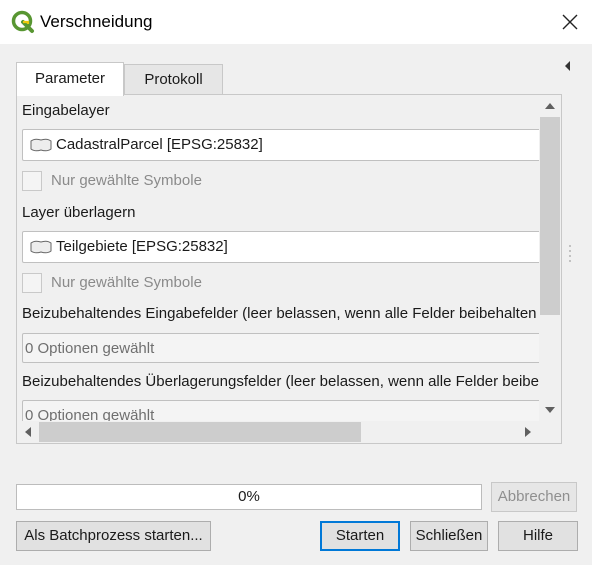  Describe the element at coordinates (534, 497) in the screenshot. I see `cancel-button: Abbrechen` at that location.